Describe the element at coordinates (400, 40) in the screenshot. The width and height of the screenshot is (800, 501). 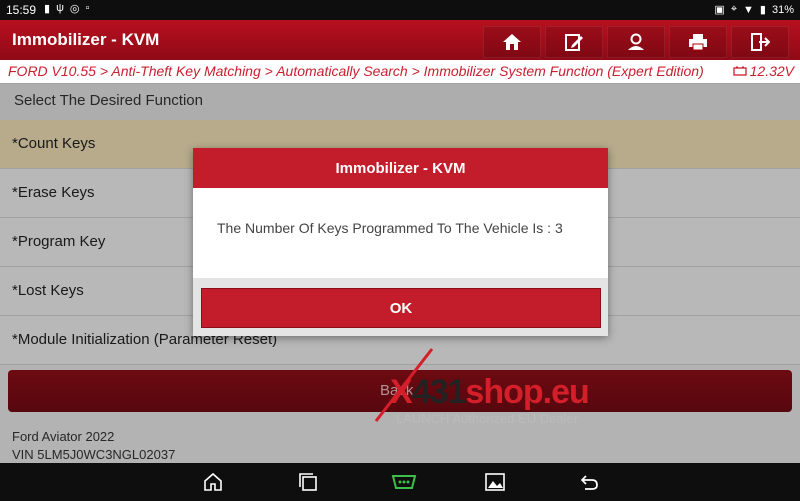
I see `title-bar: Immobilizer - KVM` at that location.